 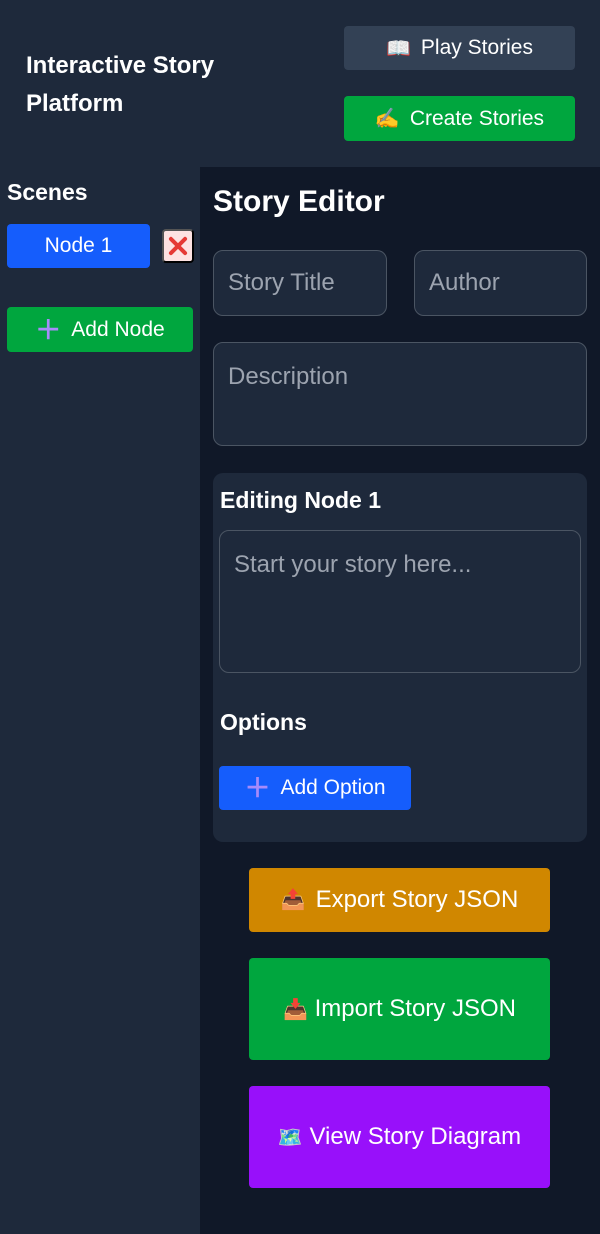 I want to click on create-stories-button: ✍️ Create Stories, so click(x=459, y=118).